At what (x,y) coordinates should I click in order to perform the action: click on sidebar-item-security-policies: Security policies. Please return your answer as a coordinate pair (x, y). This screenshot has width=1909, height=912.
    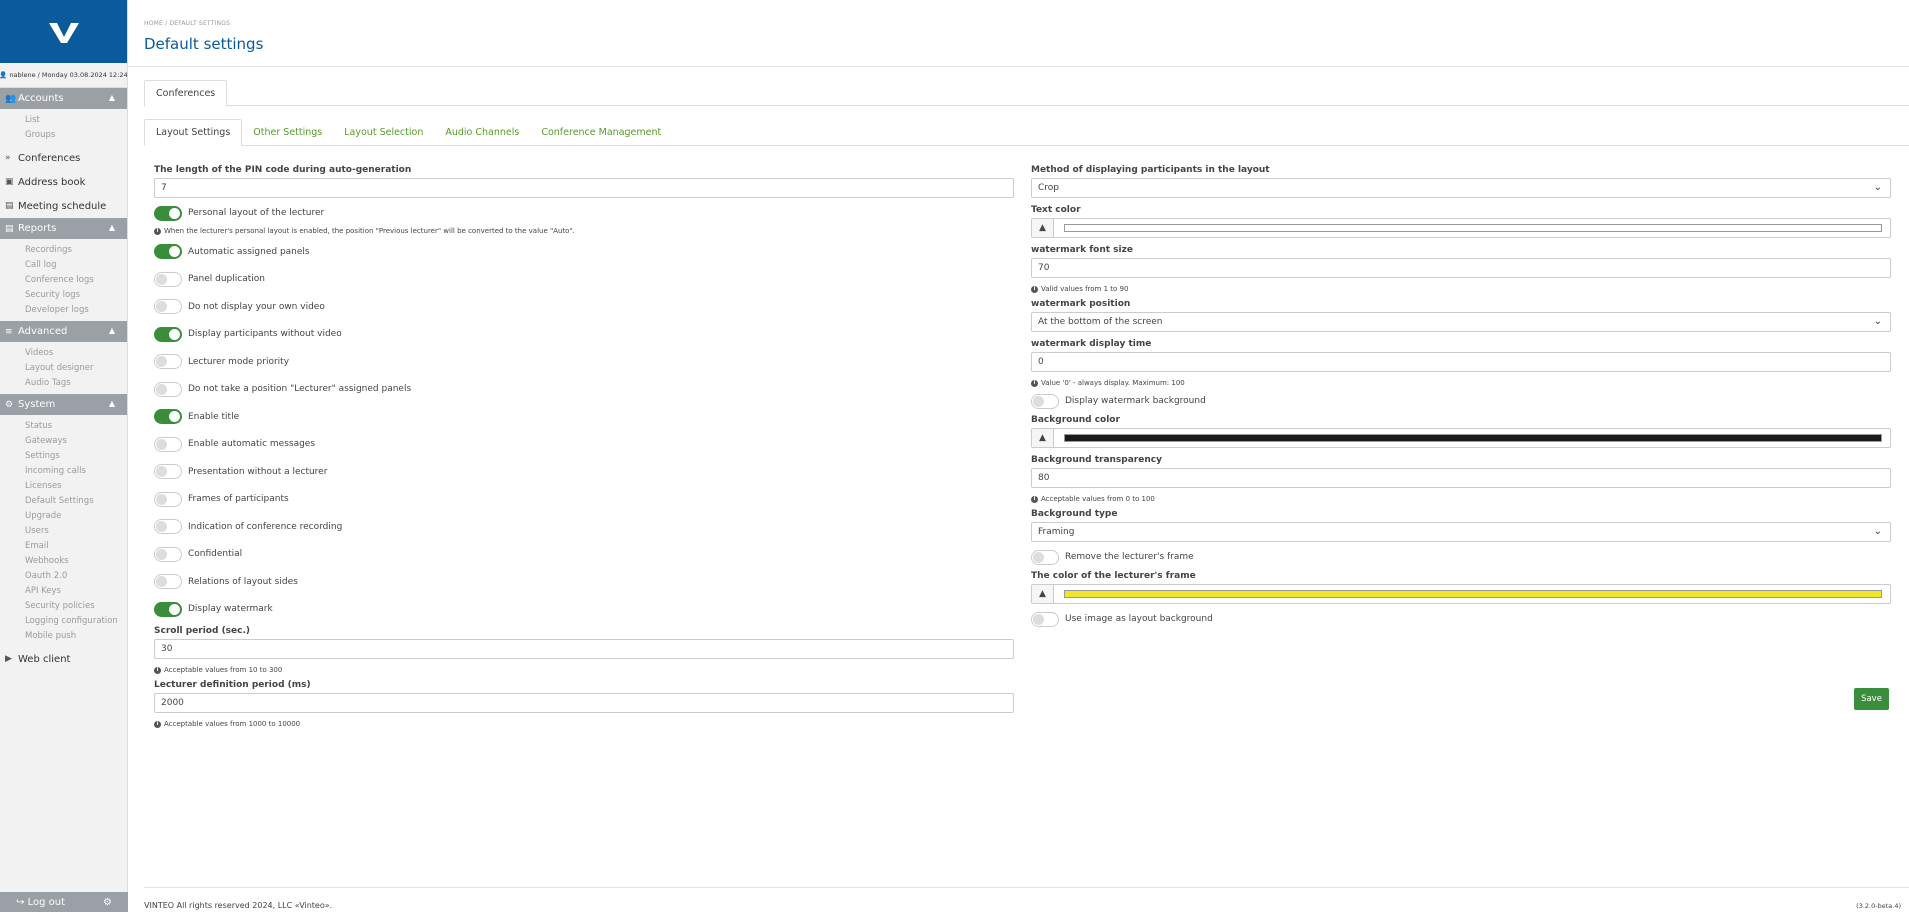
    Looking at the image, I should click on (63, 606).